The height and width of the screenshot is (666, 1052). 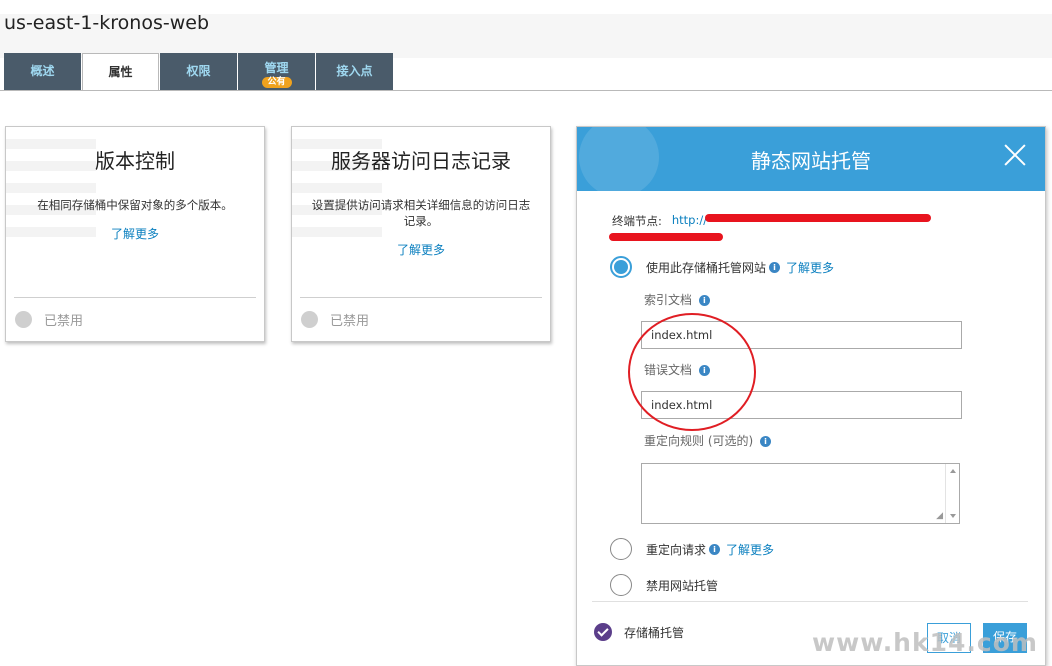 I want to click on panel-footer-divider, so click(x=810, y=601).